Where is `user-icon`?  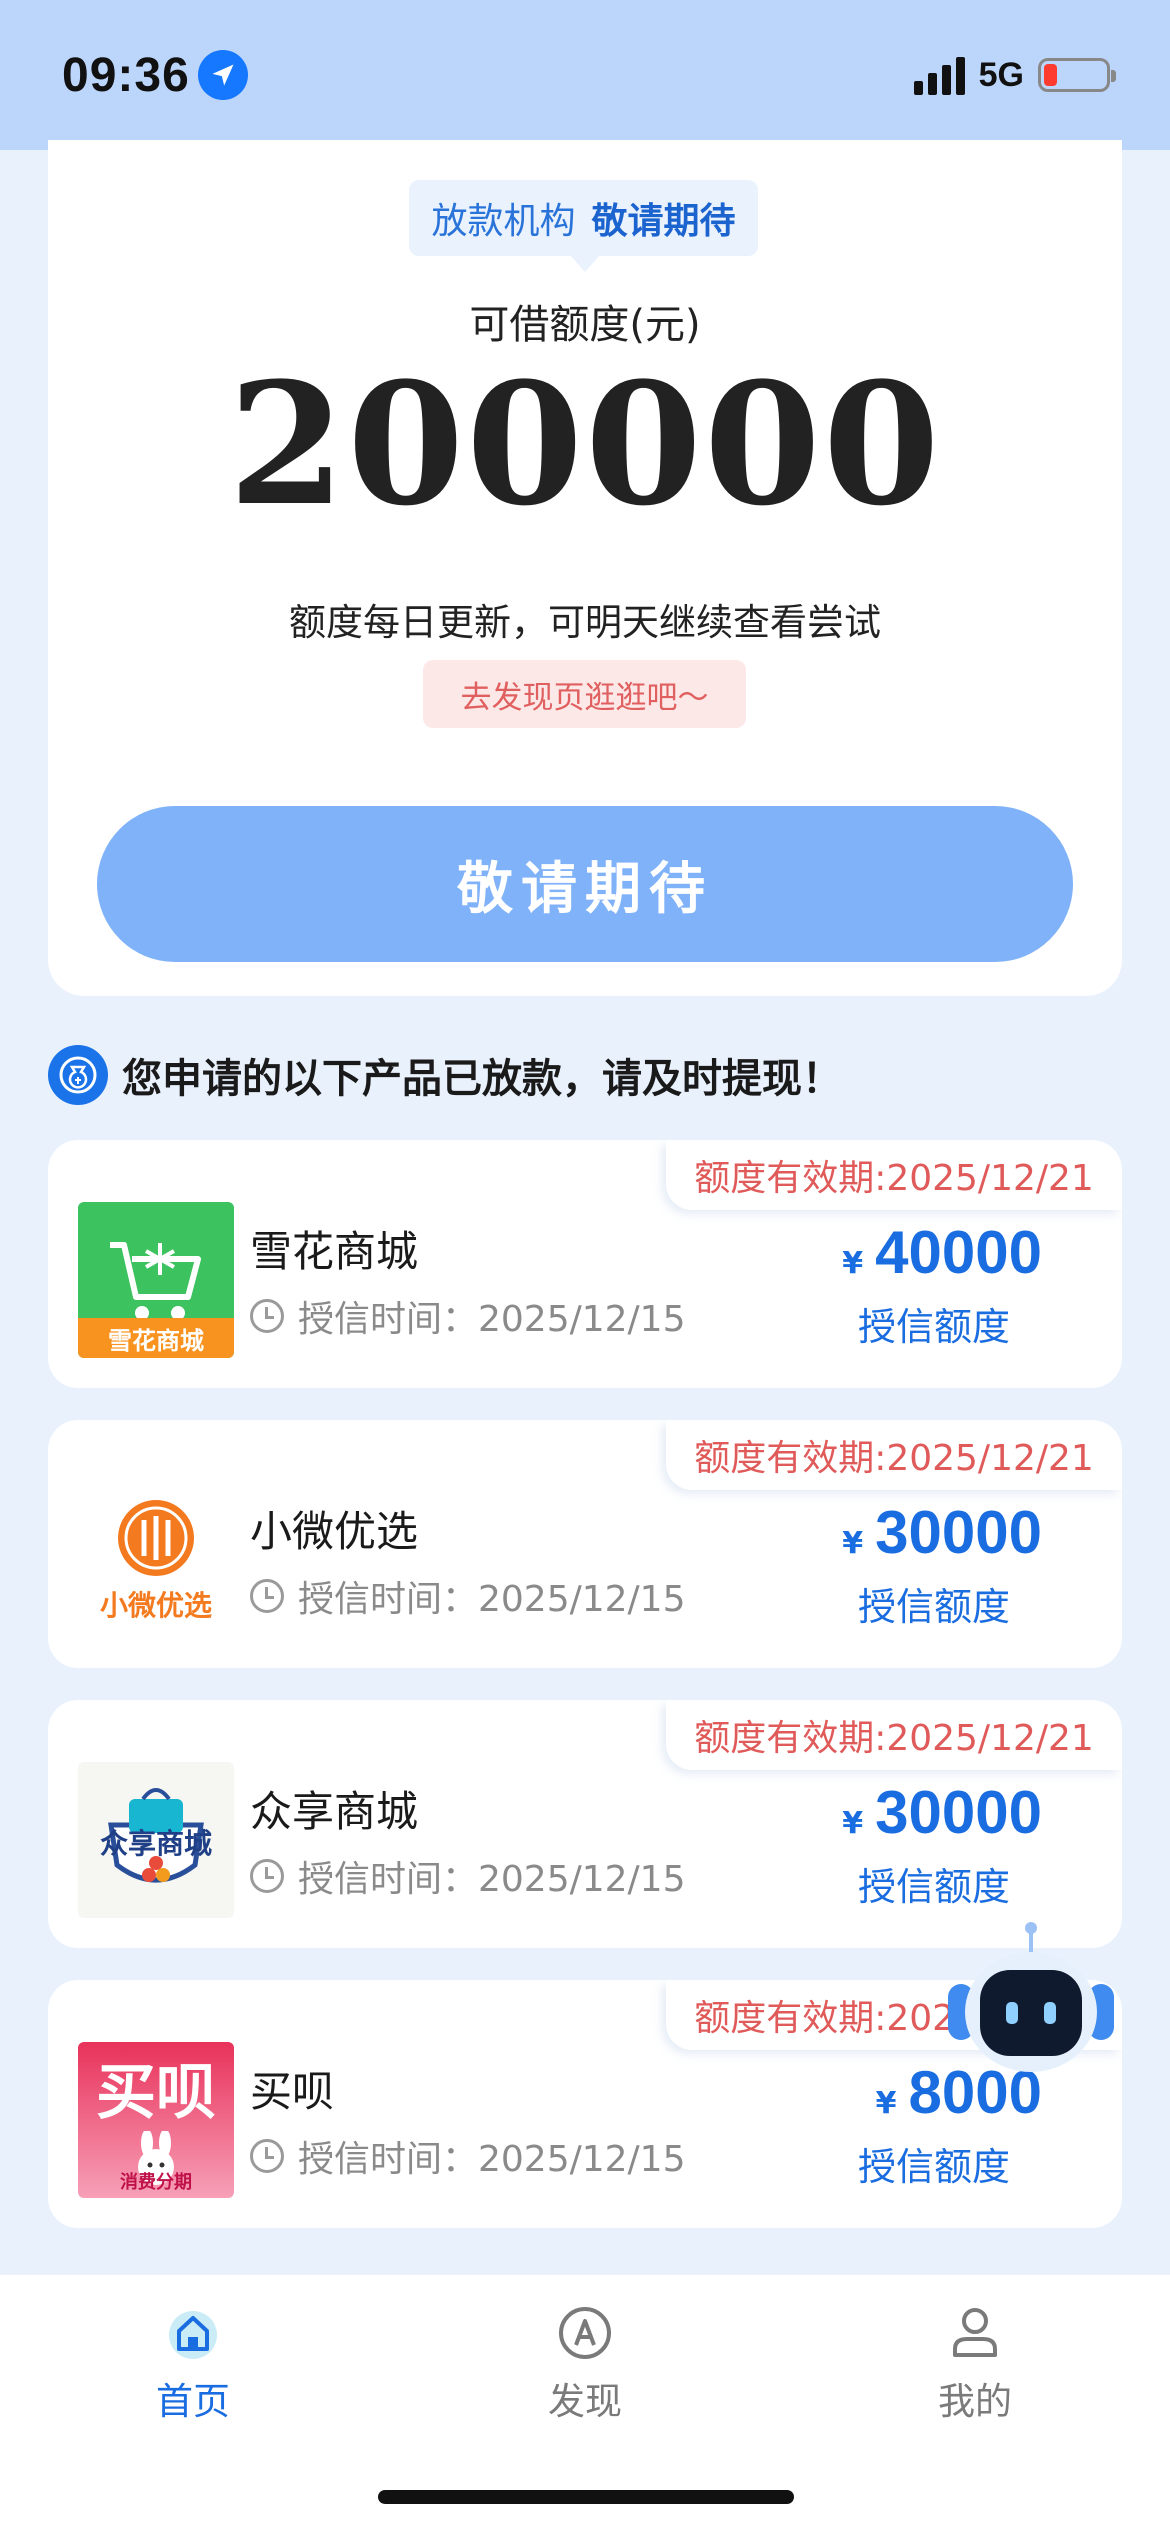 user-icon is located at coordinates (975, 2332).